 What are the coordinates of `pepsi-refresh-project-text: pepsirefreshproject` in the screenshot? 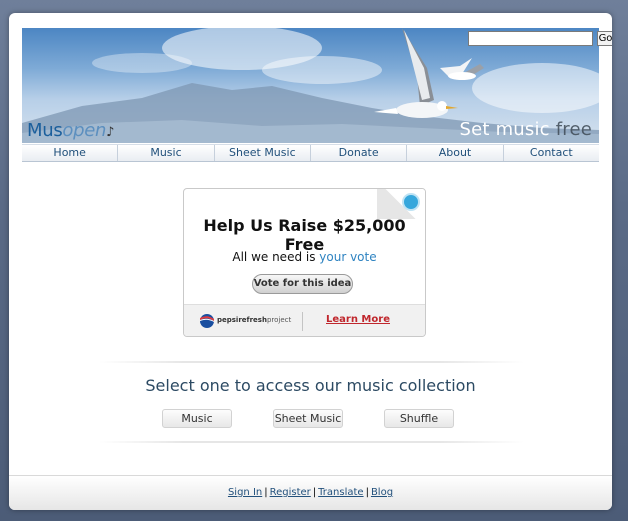 It's located at (254, 320).